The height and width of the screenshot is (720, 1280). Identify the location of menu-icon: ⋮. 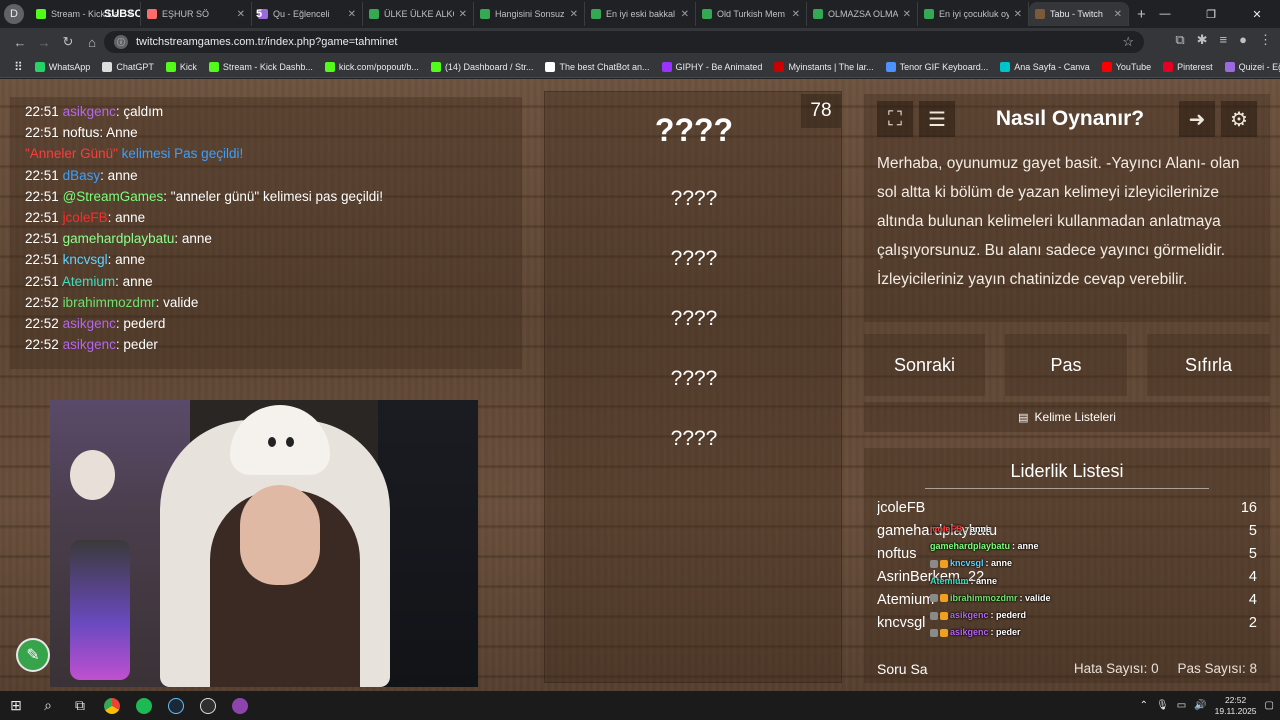
(1265, 40).